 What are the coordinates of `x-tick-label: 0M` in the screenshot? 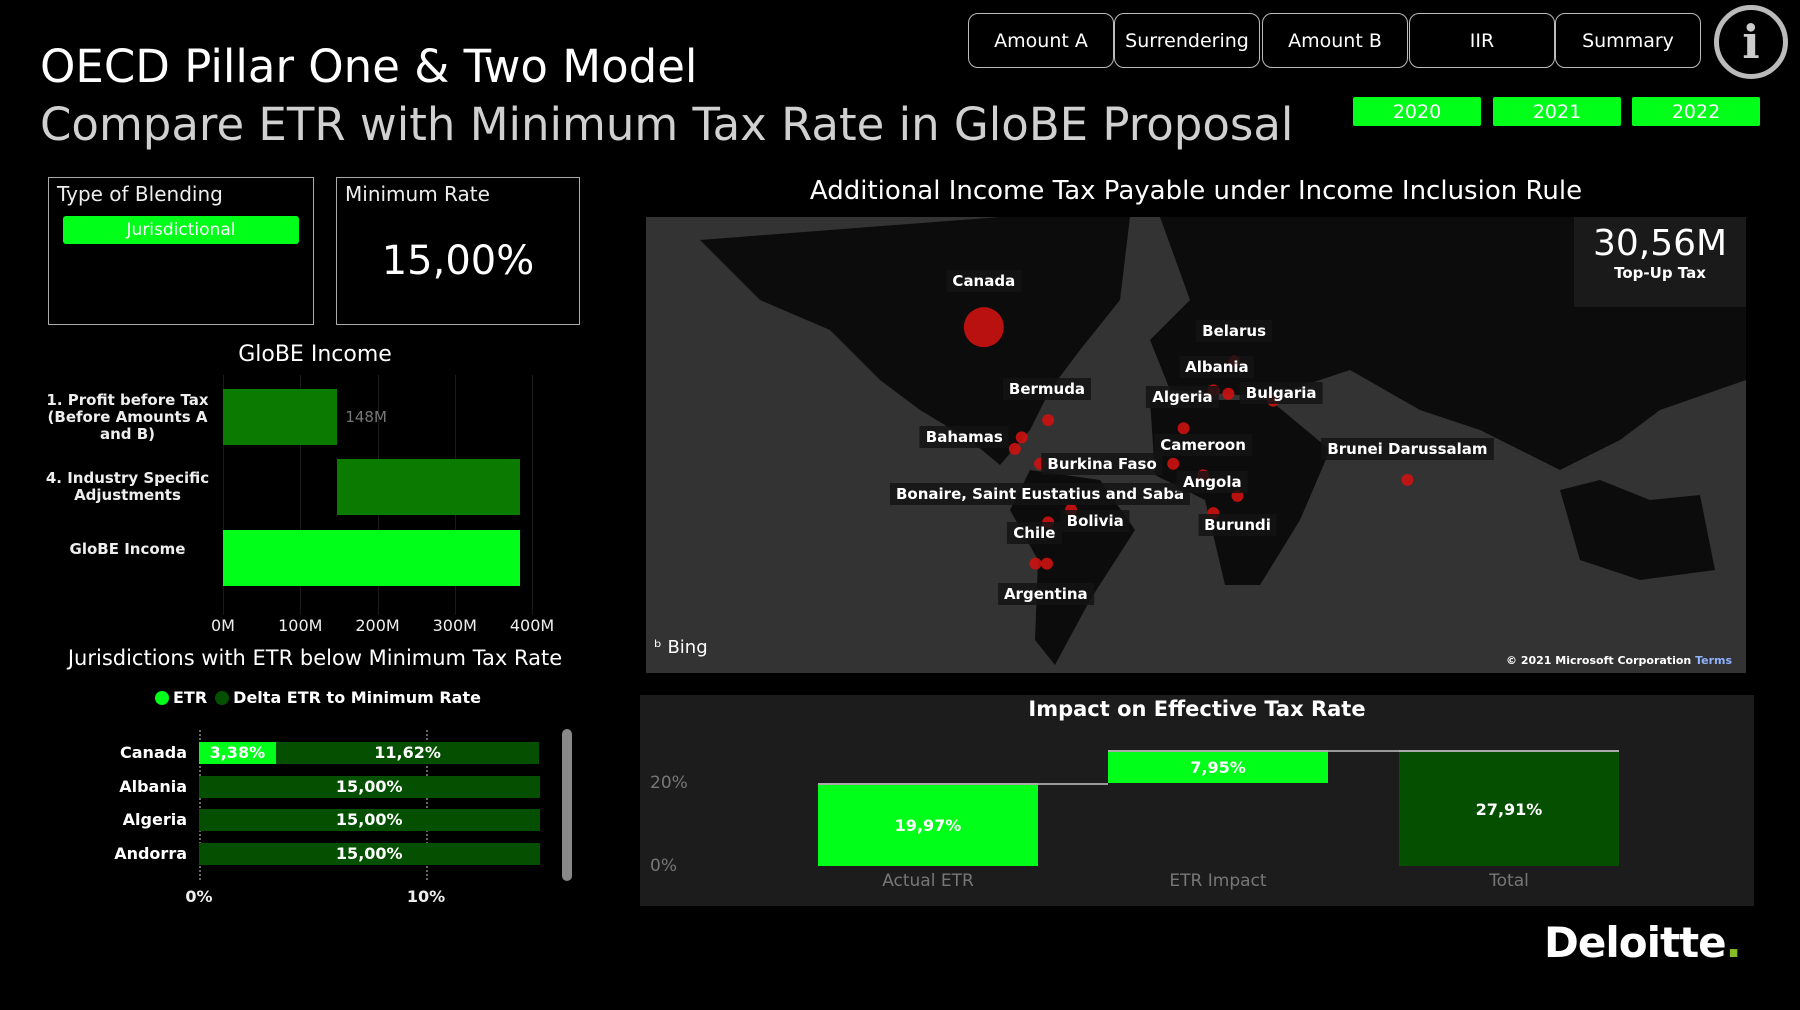 It's located at (223, 625).